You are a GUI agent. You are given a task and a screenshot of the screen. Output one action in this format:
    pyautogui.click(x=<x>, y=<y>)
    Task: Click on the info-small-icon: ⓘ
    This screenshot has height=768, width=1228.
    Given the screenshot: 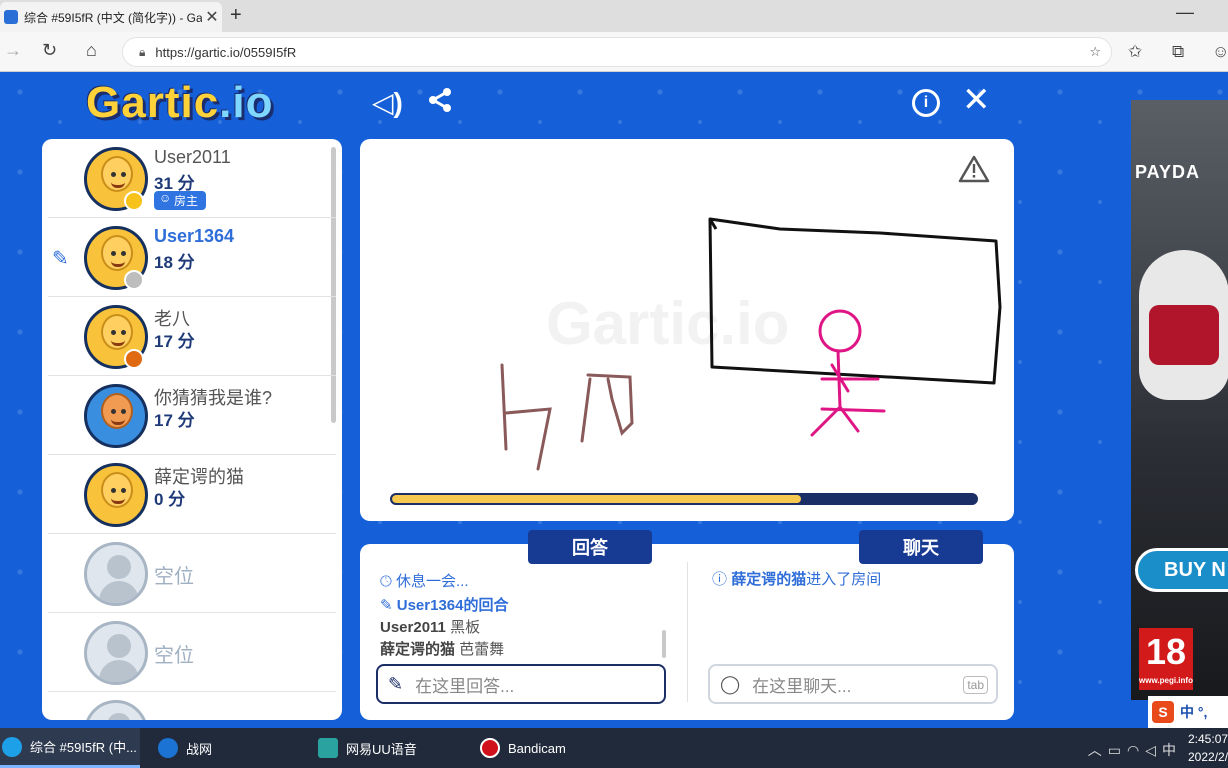 What is the action you would take?
    pyautogui.click(x=720, y=579)
    